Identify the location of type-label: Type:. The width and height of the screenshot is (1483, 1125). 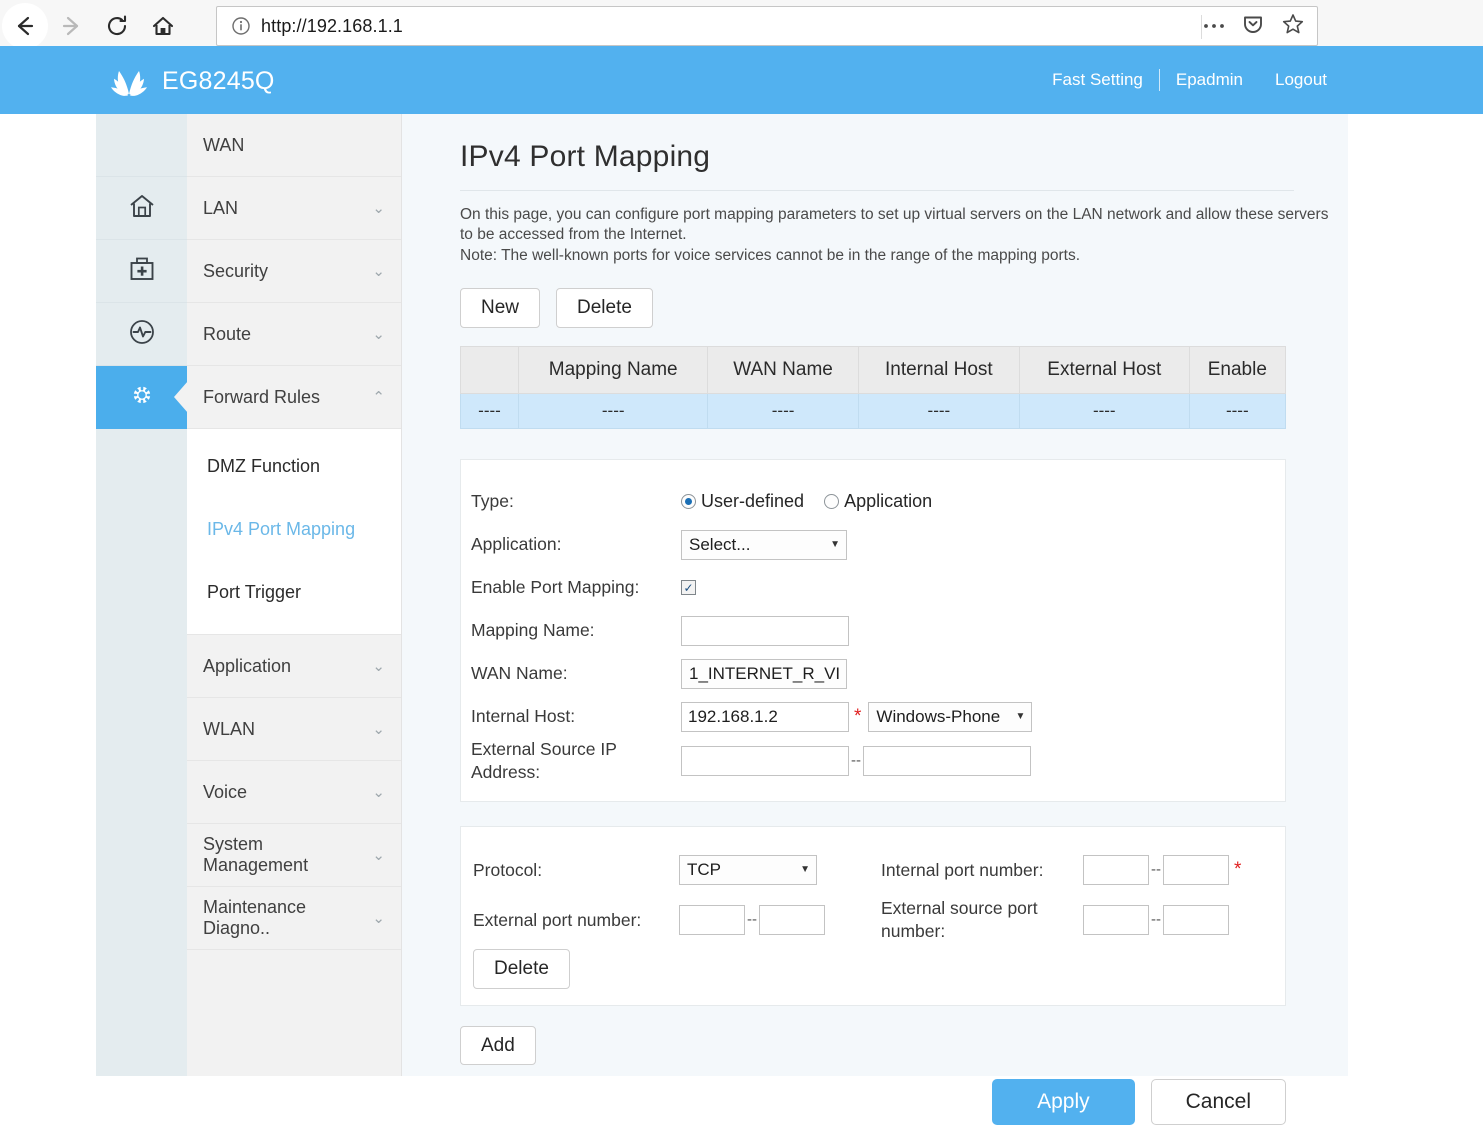
(492, 501).